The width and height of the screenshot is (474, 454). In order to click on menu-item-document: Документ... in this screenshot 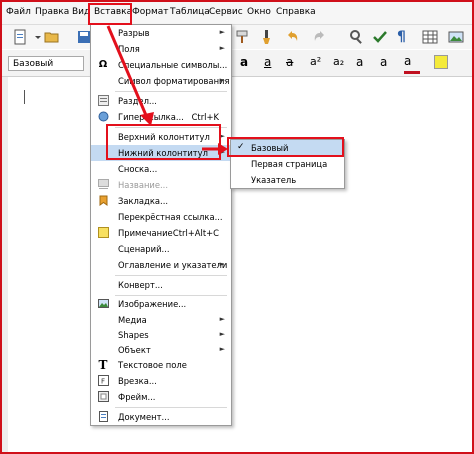, I will do `click(161, 417)`.